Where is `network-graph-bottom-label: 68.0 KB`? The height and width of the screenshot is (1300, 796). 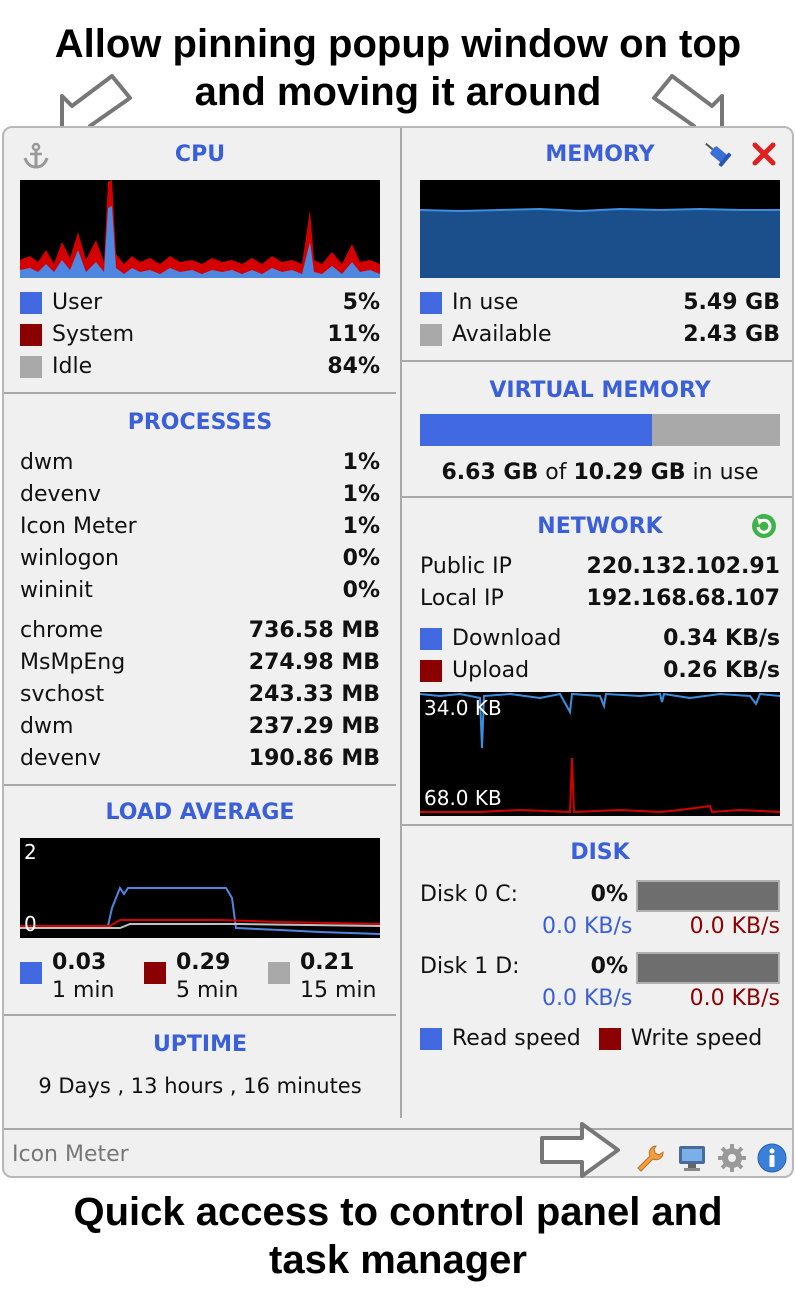 network-graph-bottom-label: 68.0 KB is located at coordinates (463, 798).